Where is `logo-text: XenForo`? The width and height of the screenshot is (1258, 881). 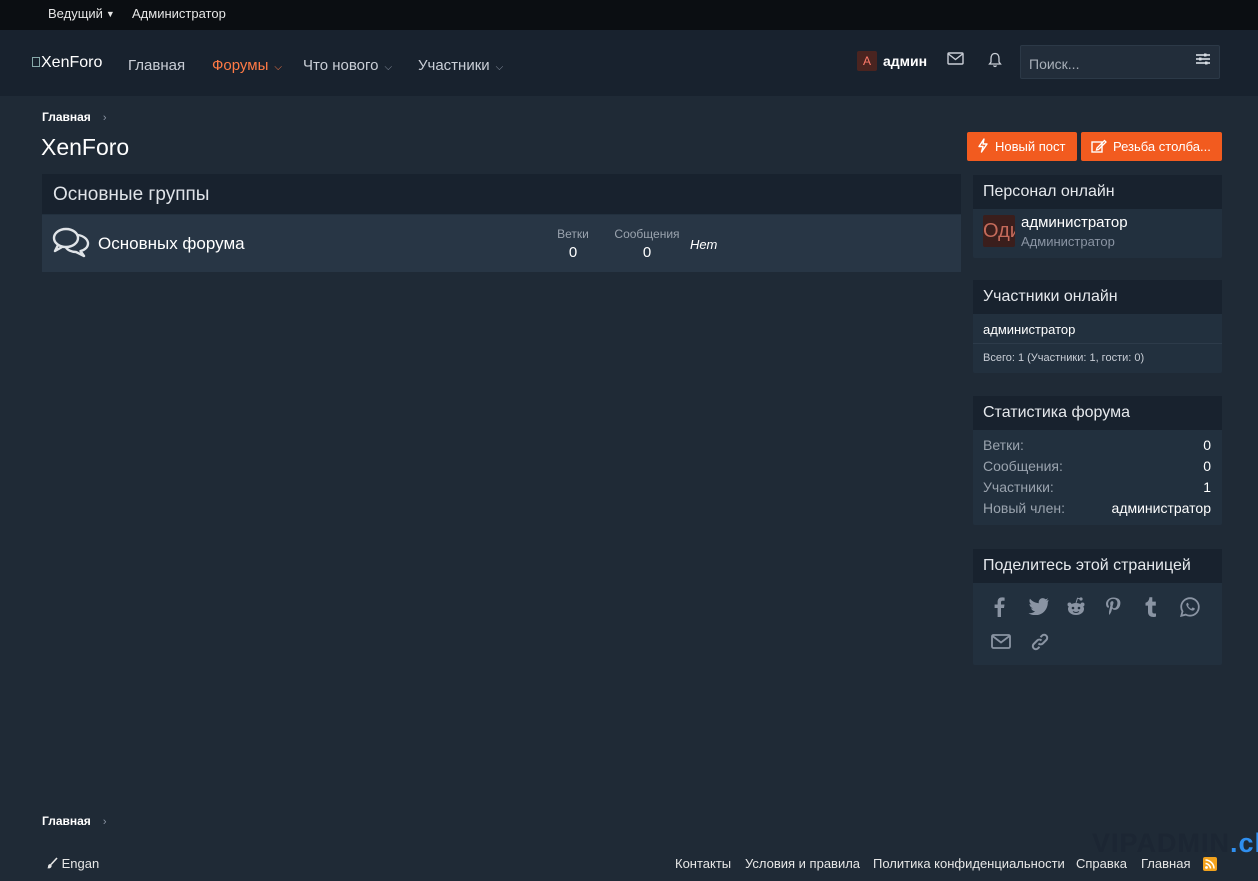
logo-text: XenForo is located at coordinates (72, 62).